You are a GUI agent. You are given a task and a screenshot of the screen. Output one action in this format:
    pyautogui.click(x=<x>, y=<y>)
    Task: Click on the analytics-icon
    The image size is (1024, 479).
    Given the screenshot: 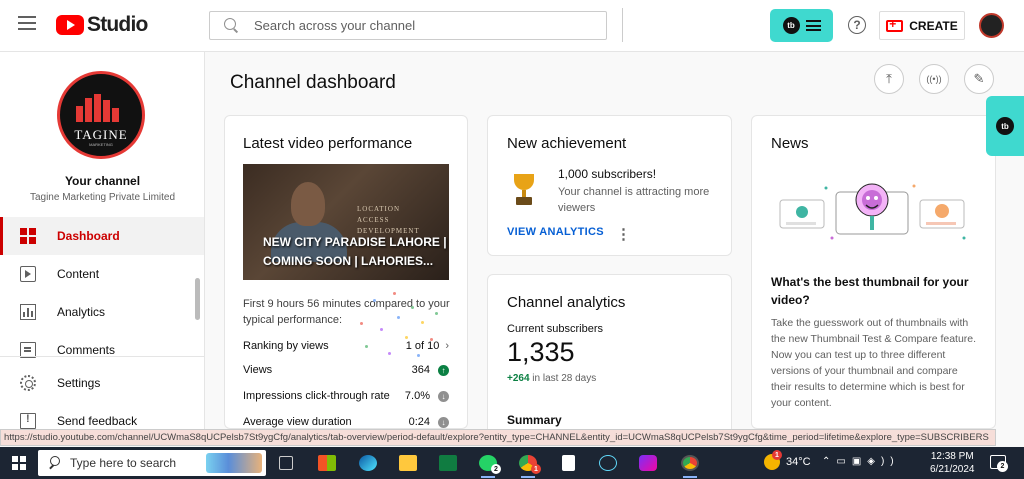 What is the action you would take?
    pyautogui.click(x=28, y=312)
    